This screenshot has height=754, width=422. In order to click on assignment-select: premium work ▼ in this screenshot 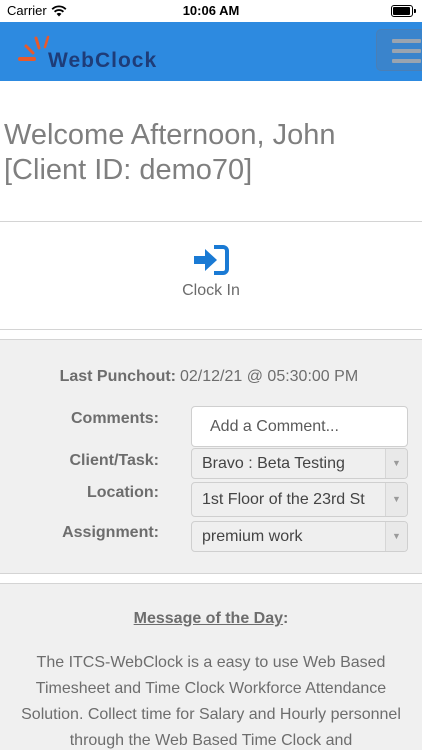, I will do `click(299, 536)`.